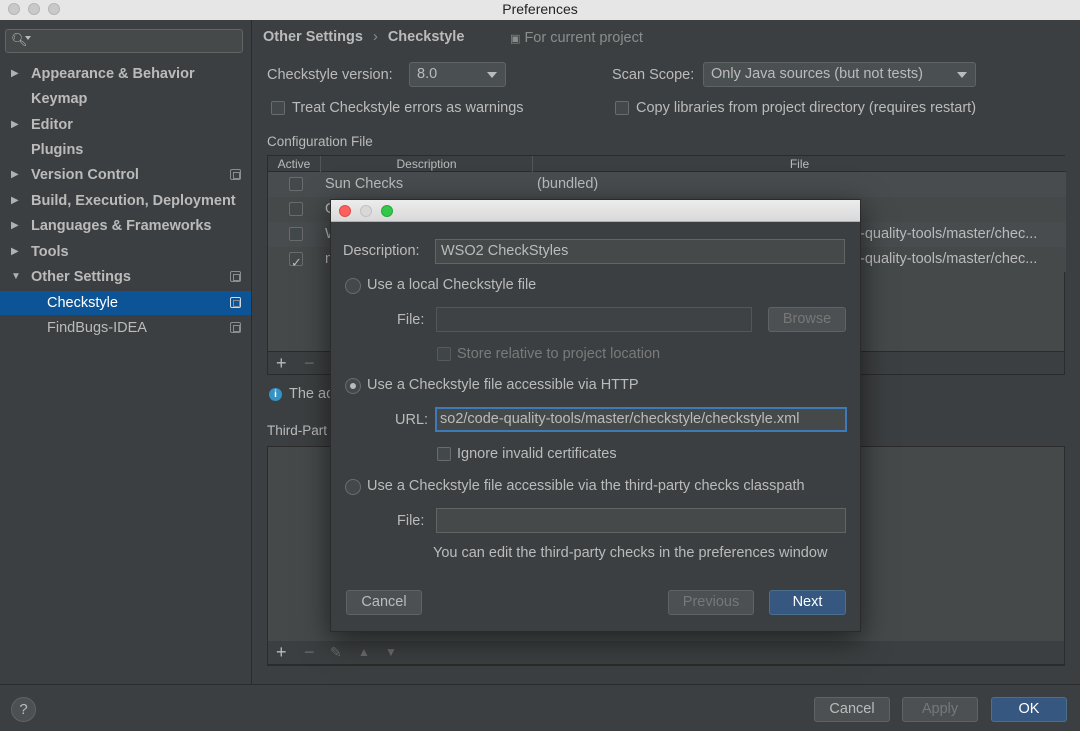  What do you see at coordinates (133, 201) in the screenshot?
I see `sidebar-item-label: Build, Execution, Deployment` at bounding box center [133, 201].